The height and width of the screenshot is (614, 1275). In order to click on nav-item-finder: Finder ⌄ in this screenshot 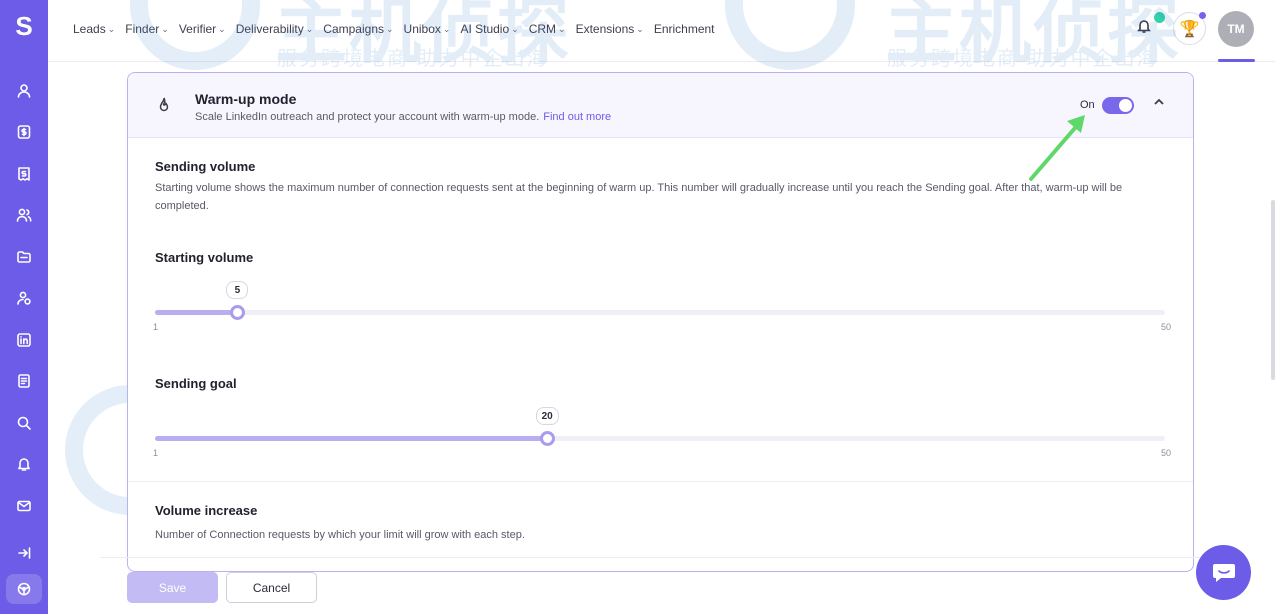, I will do `click(147, 29)`.